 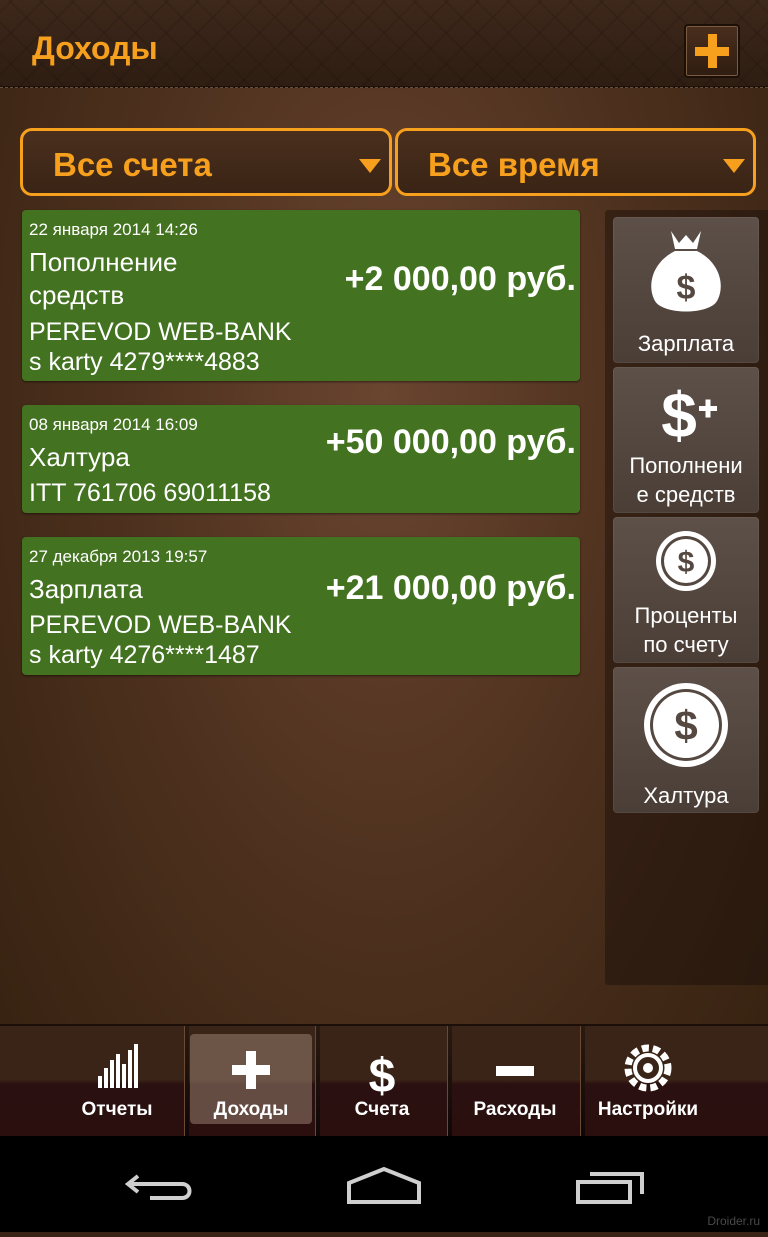 I want to click on category-label-line: Проценты, so click(x=686, y=615).